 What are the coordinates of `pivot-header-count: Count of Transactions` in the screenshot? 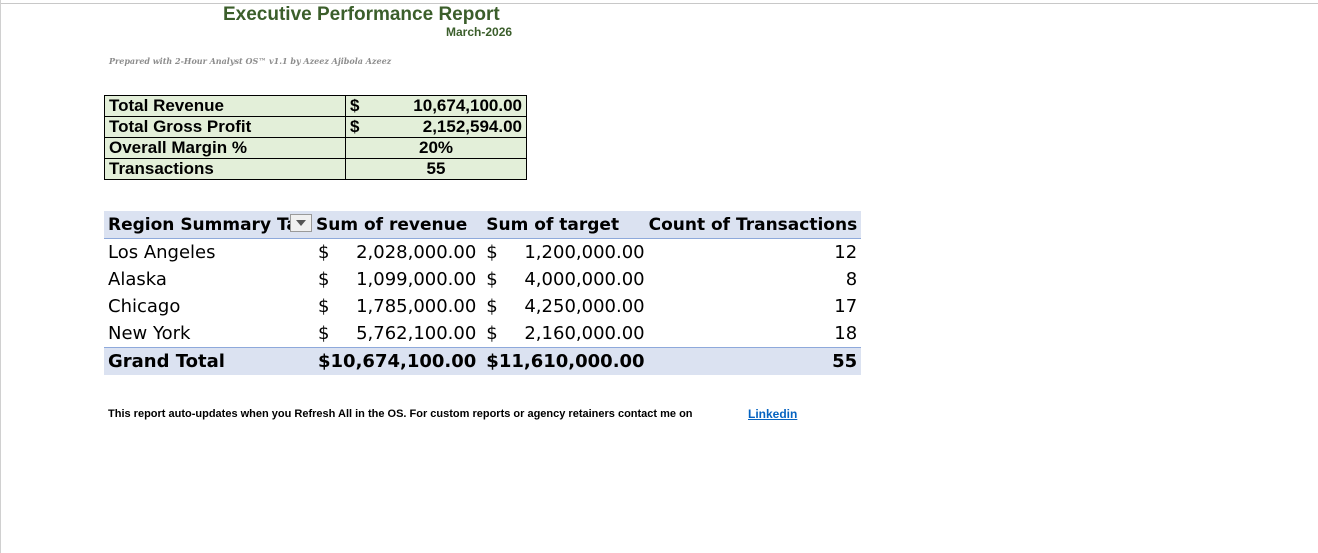 It's located at (755, 225).